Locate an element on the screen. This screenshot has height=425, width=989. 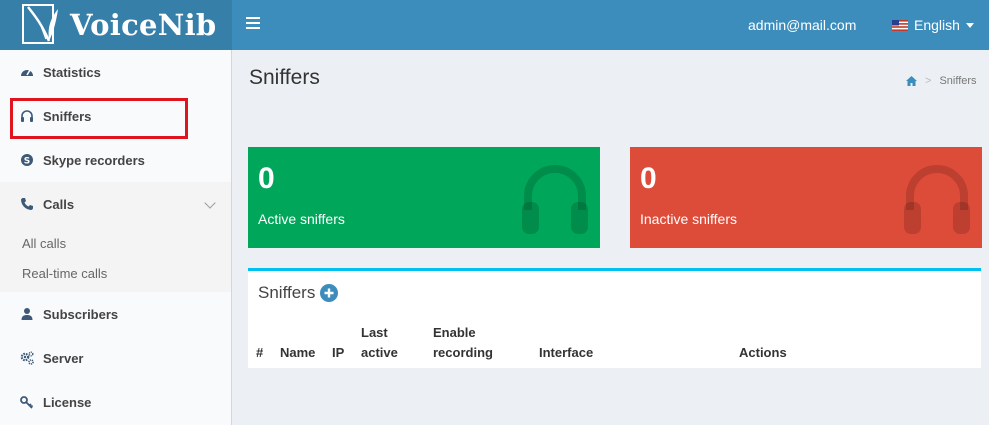
user-icon is located at coordinates (27, 314).